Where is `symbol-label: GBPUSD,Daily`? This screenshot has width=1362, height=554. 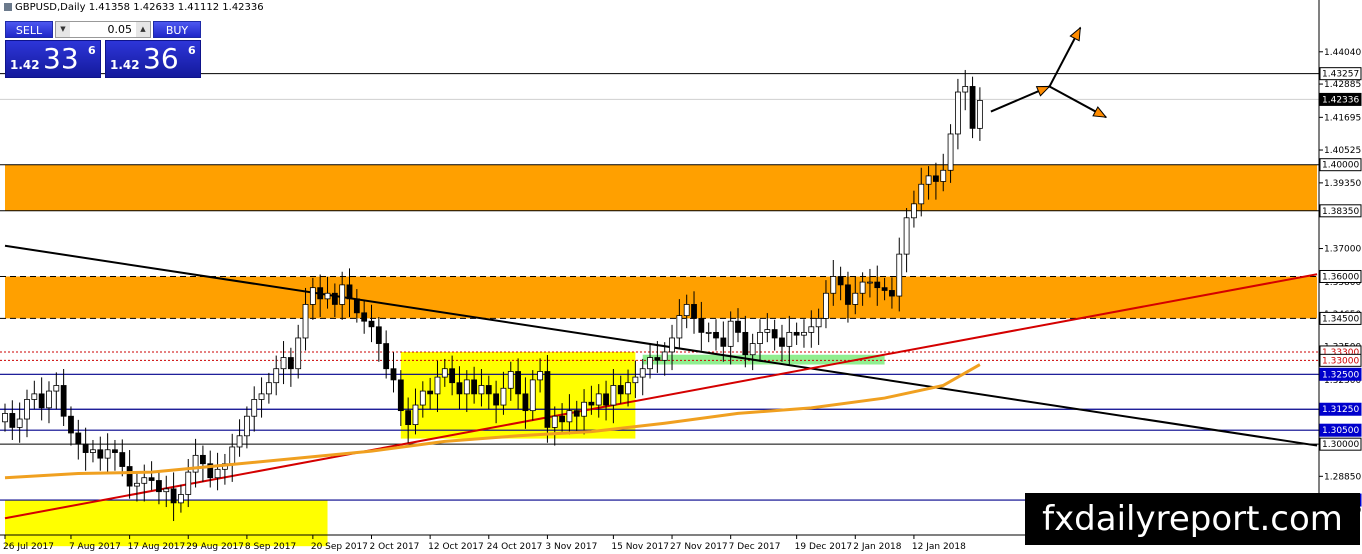
symbol-label: GBPUSD,Daily is located at coordinates (50, 7).